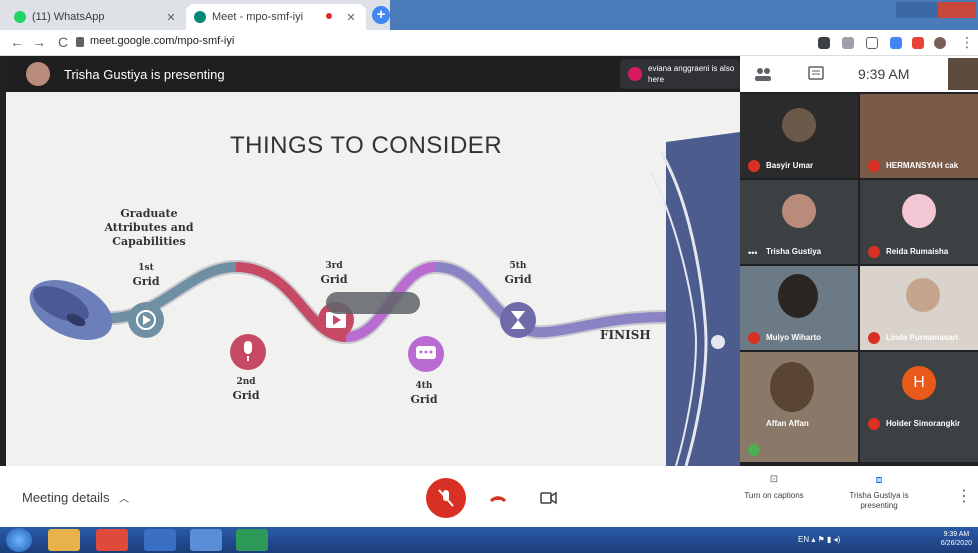 The height and width of the screenshot is (553, 978). What do you see at coordinates (754, 450) in the screenshot?
I see `speaking-icon` at bounding box center [754, 450].